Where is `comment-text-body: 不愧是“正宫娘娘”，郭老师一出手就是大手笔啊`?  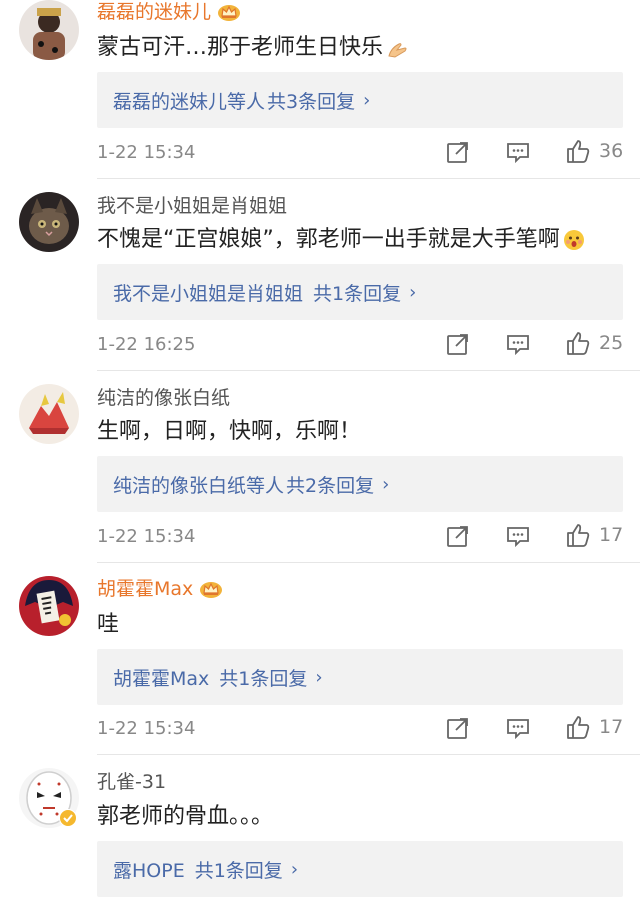 comment-text-body: 不愧是“正宫娘娘”，郭老师一出手就是大手笔啊 is located at coordinates (328, 239).